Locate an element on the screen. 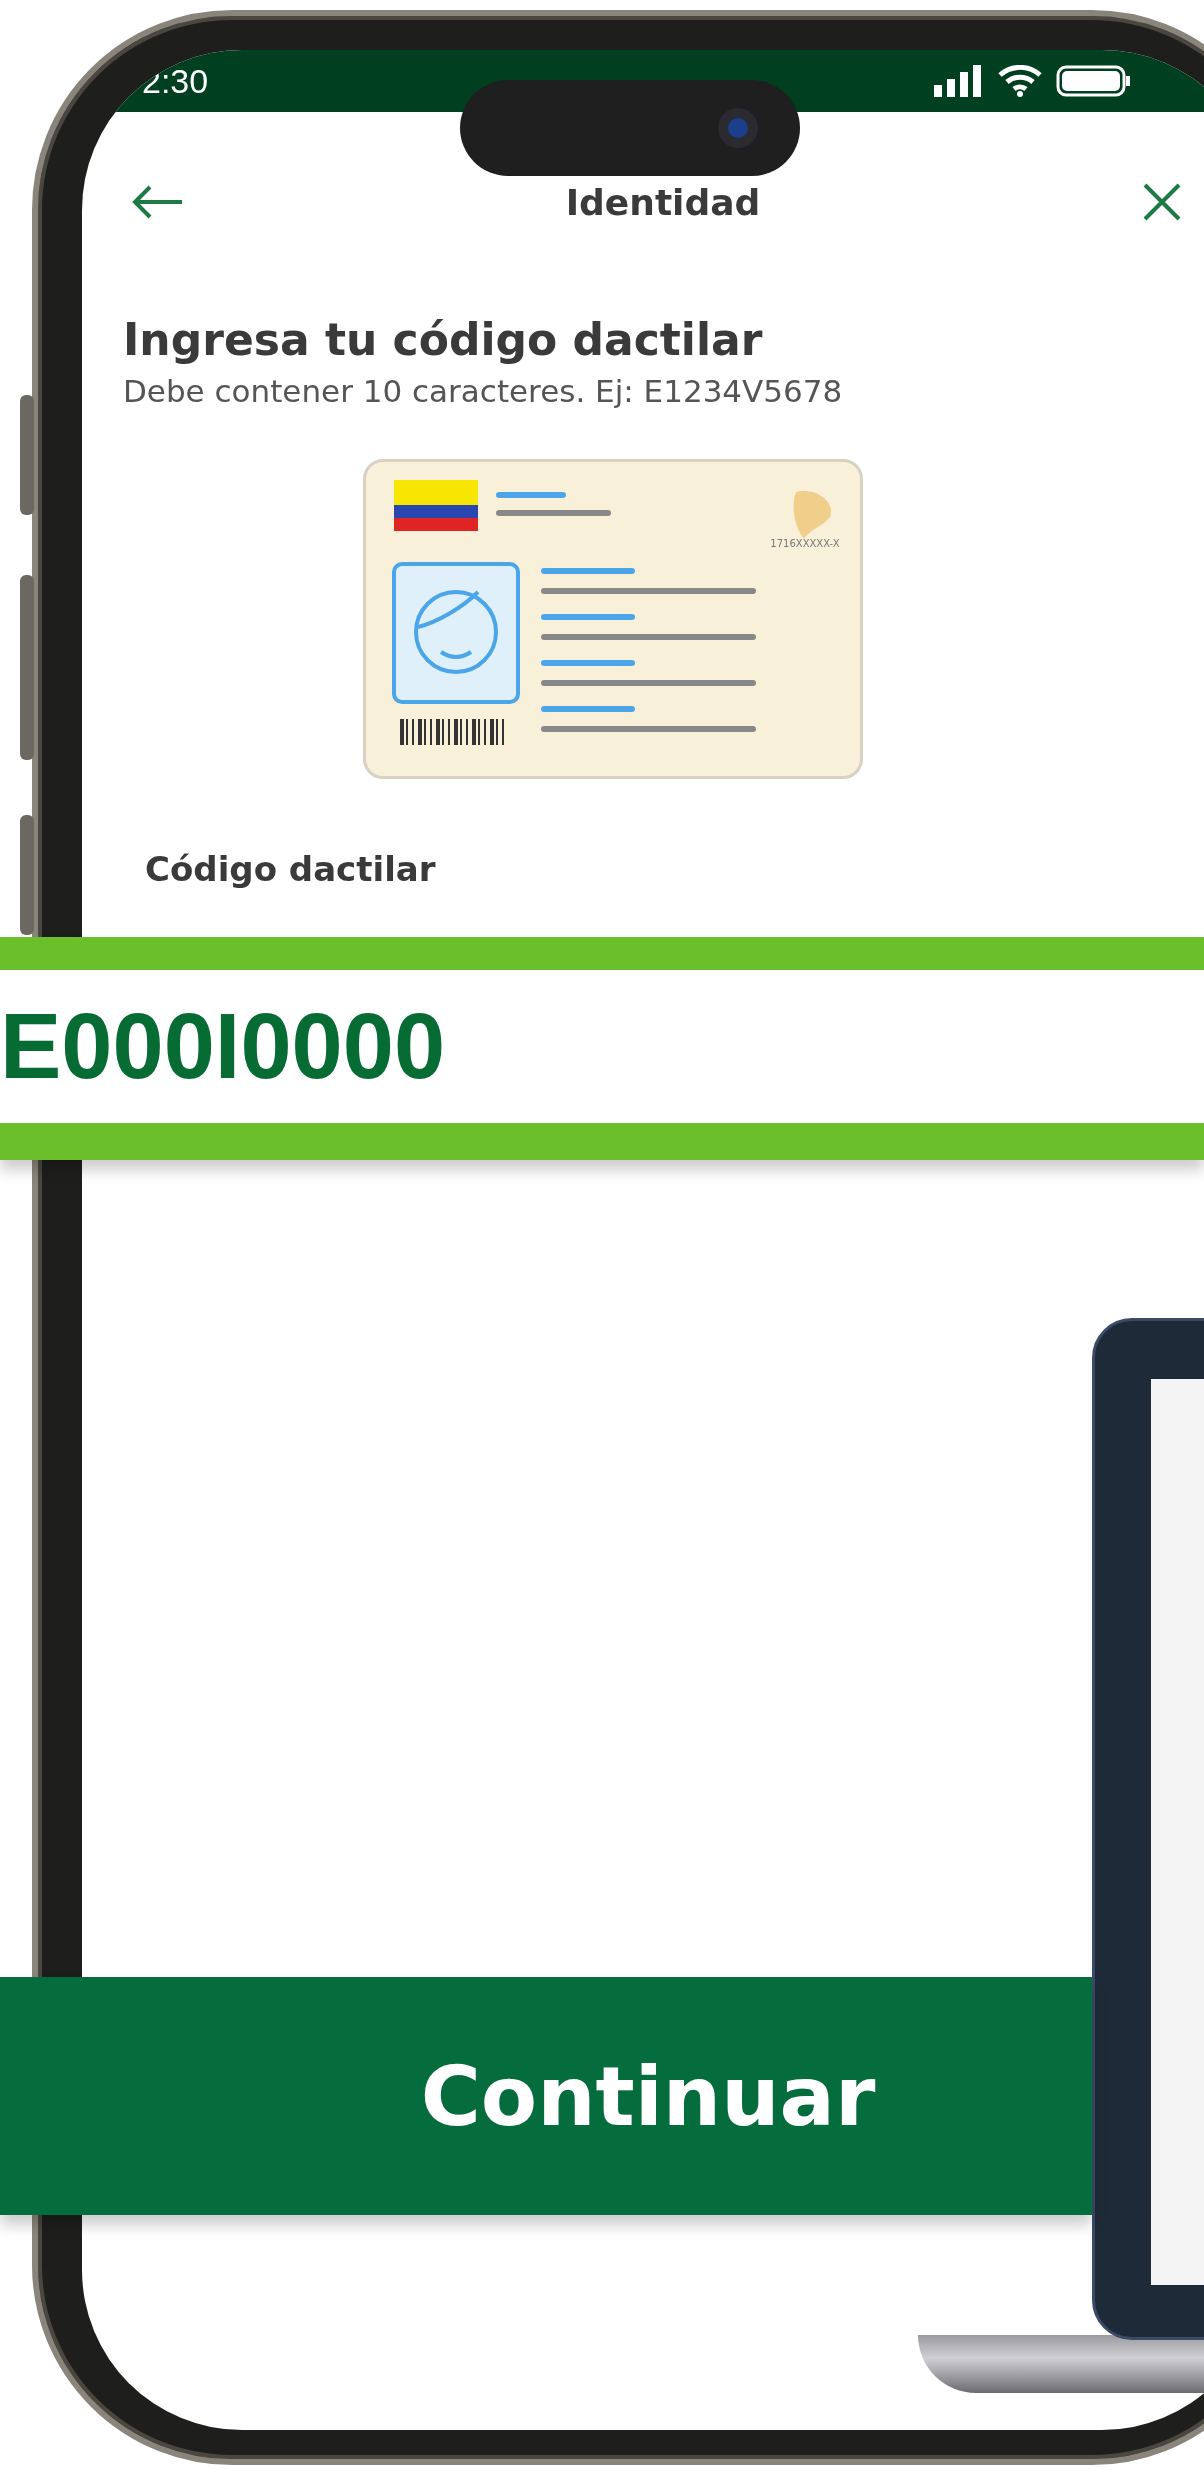  code-value: E000I0000 is located at coordinates (223, 1046).